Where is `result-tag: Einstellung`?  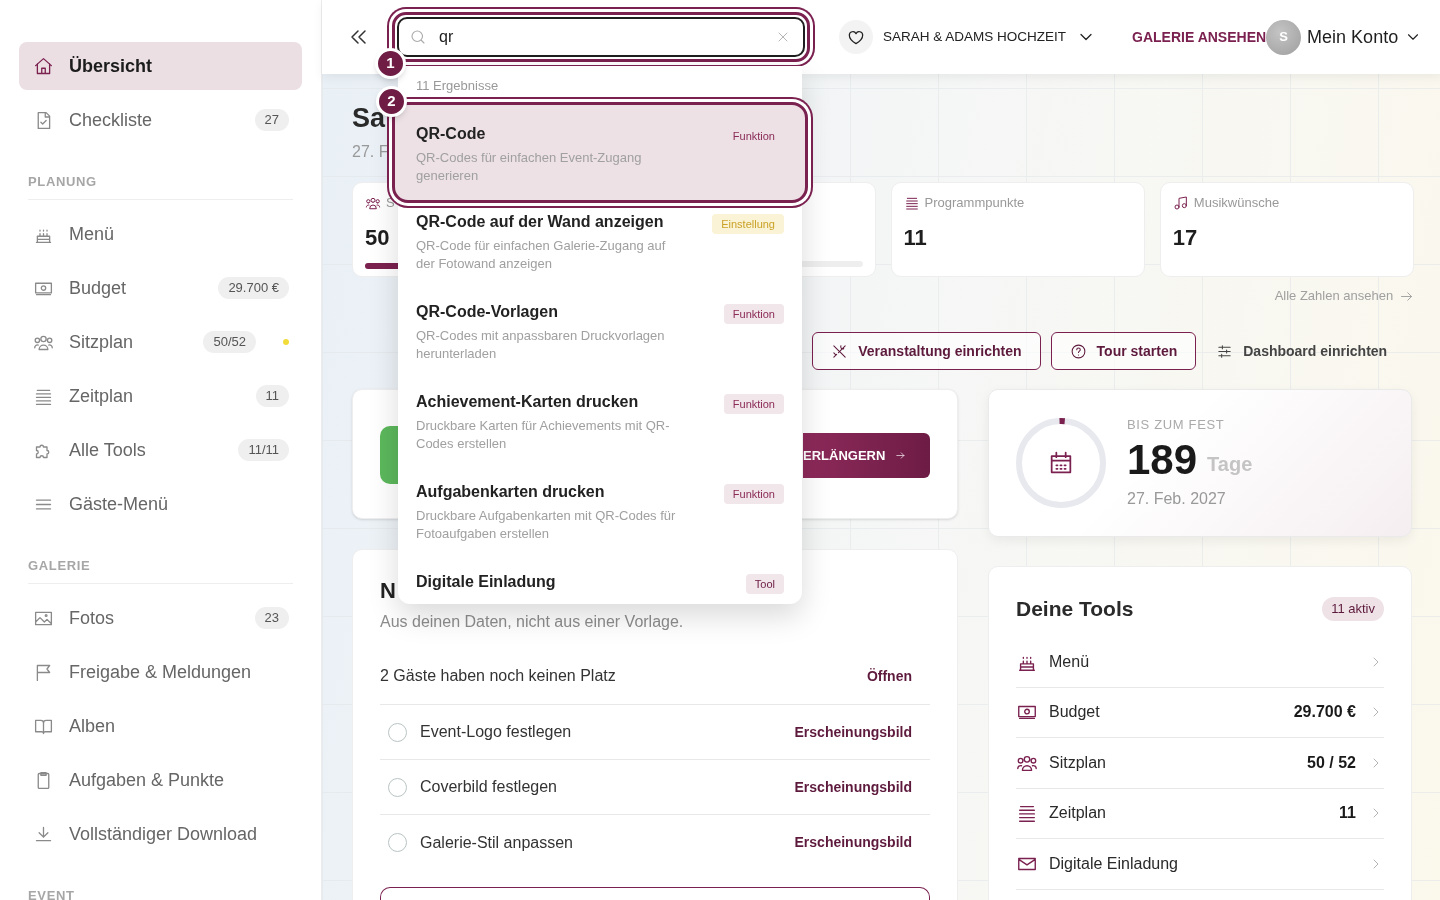 result-tag: Einstellung is located at coordinates (748, 224).